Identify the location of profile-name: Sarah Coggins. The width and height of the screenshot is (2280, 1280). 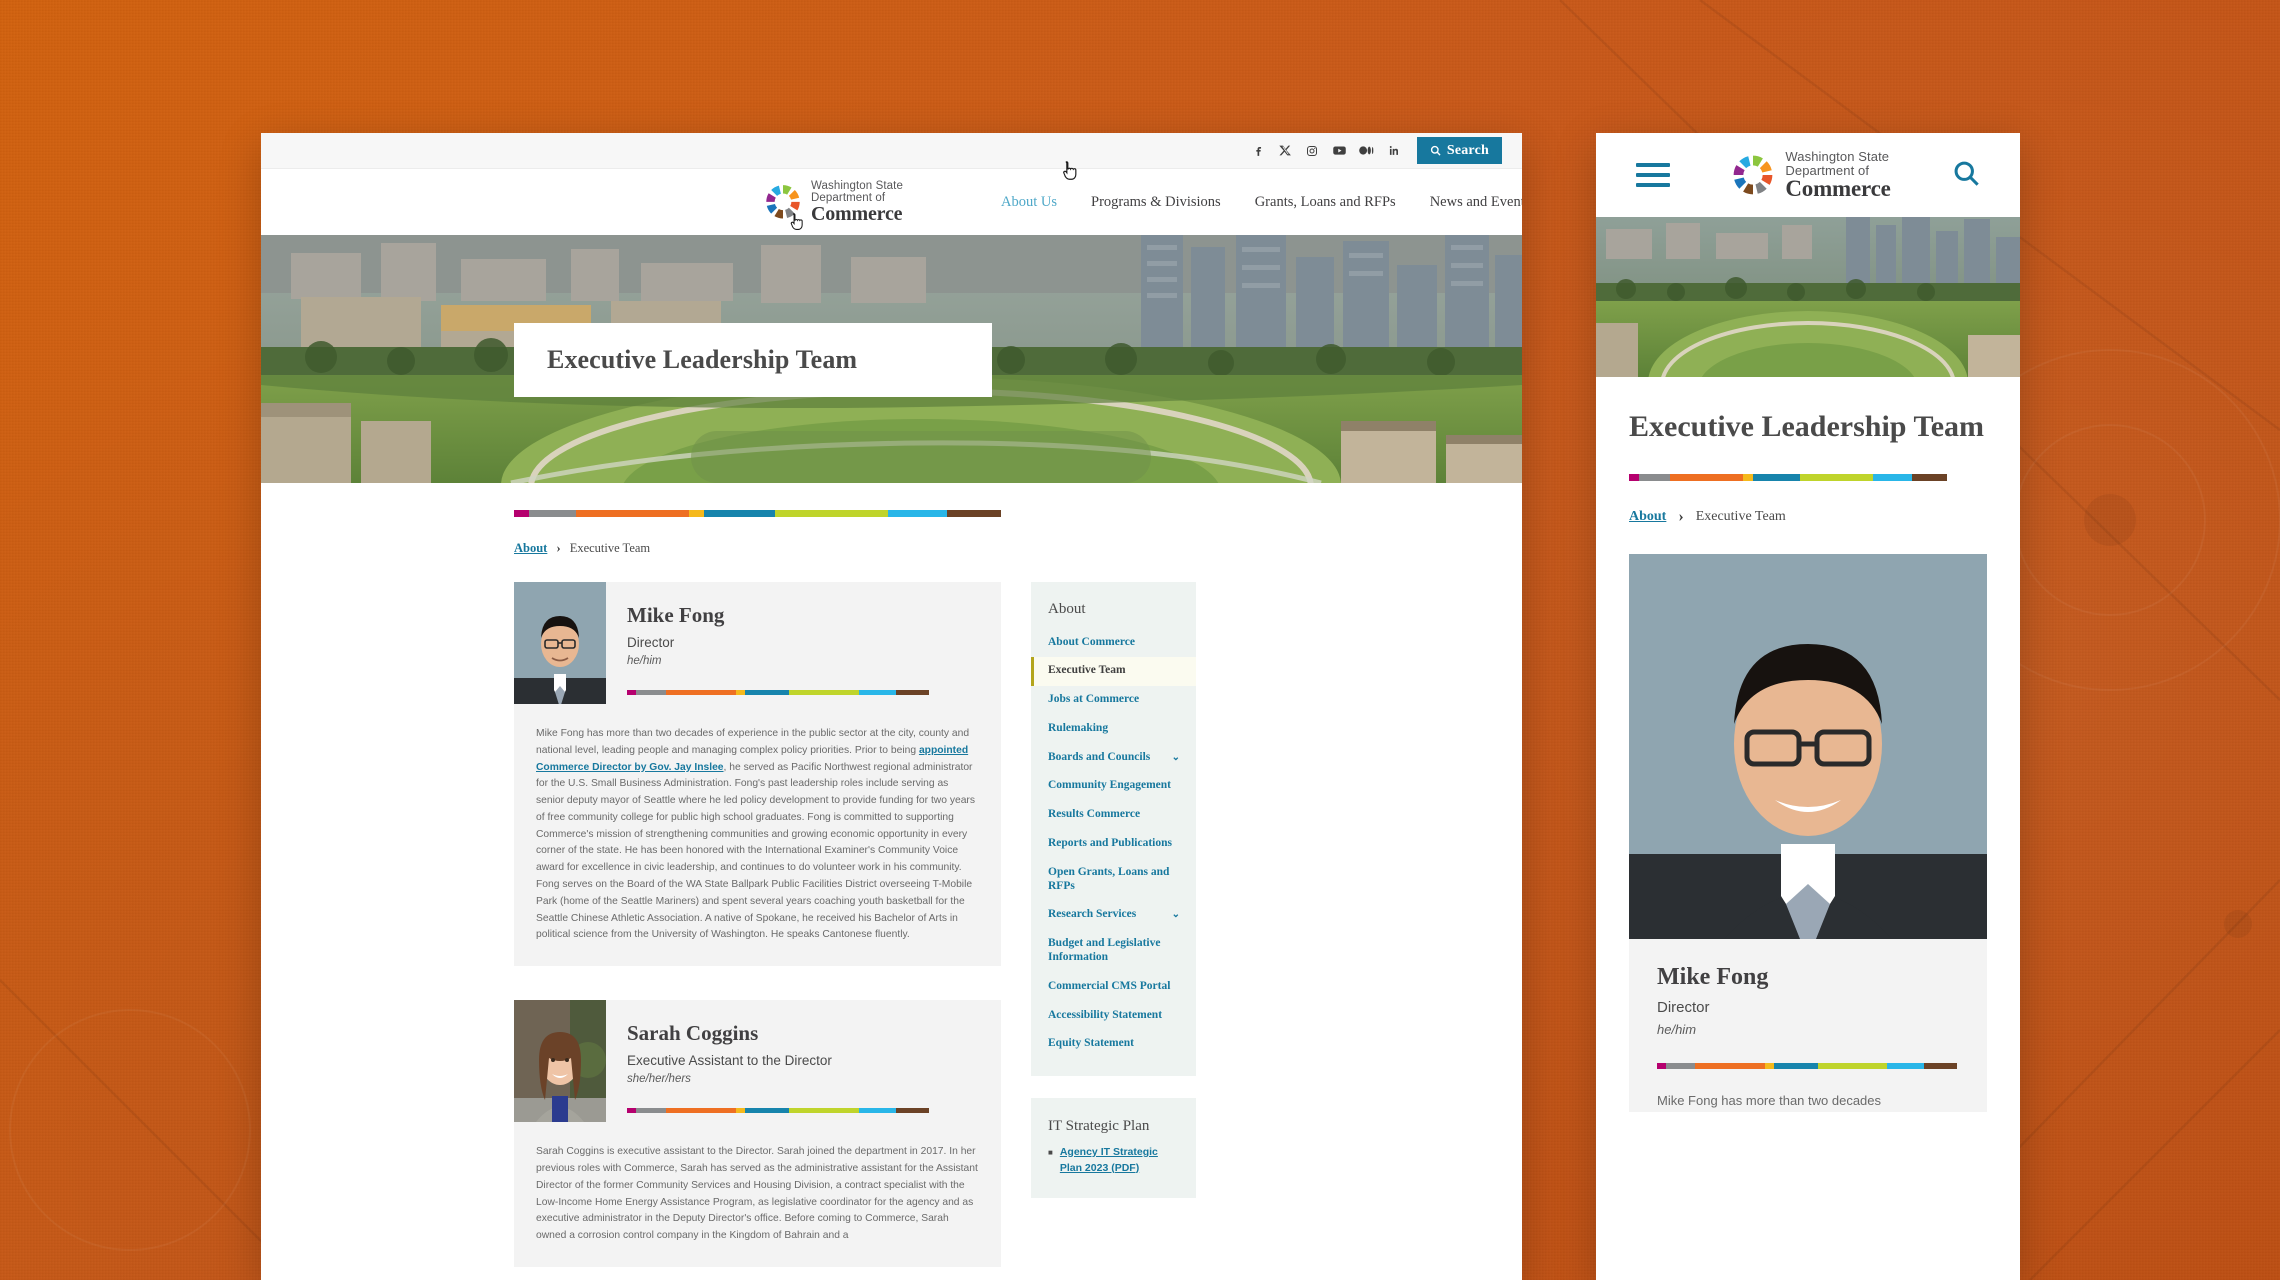
(693, 1033).